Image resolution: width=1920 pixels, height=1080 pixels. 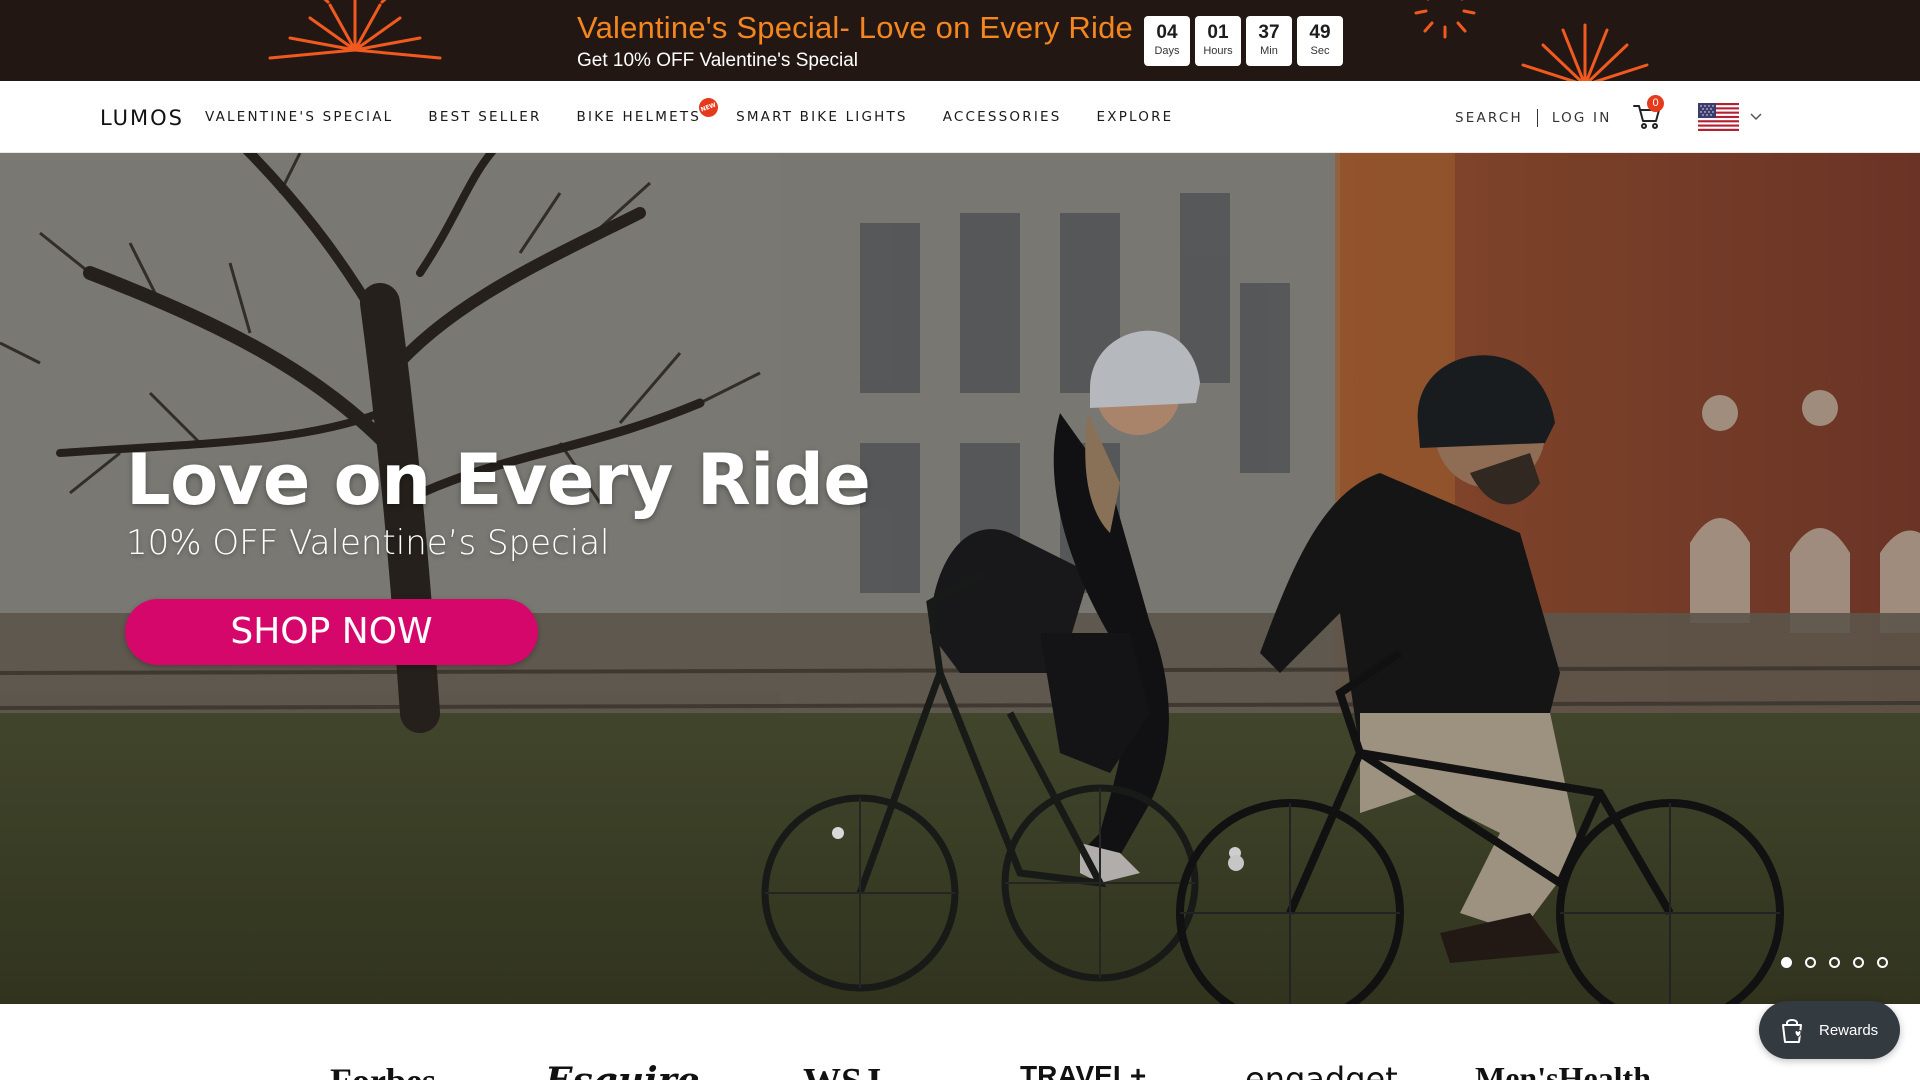 I want to click on nav-bike-helmets-label: BIKE HELMETS, so click(x=639, y=117).